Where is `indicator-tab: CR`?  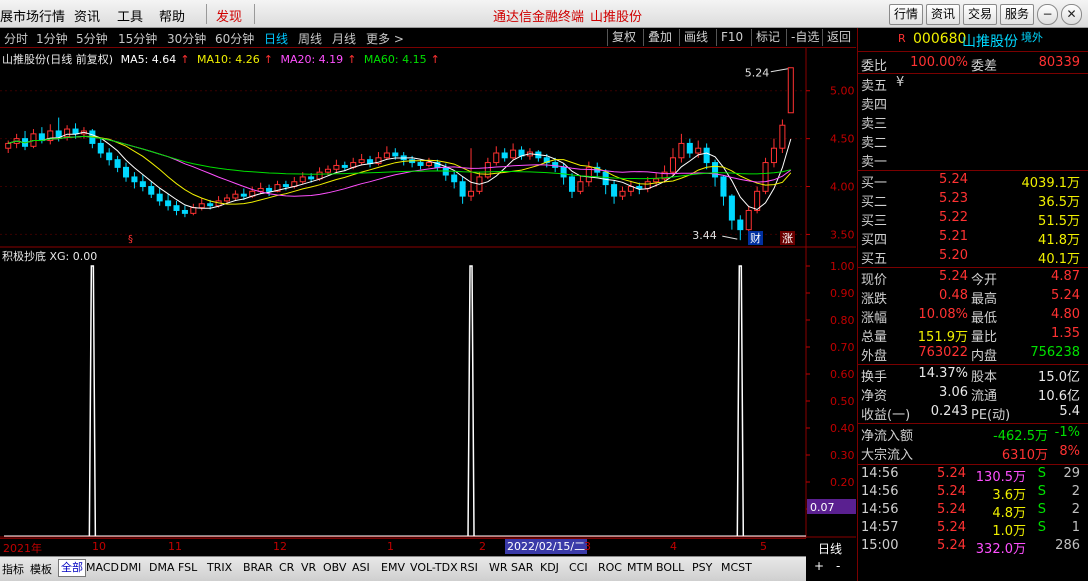 indicator-tab: CR is located at coordinates (286, 567).